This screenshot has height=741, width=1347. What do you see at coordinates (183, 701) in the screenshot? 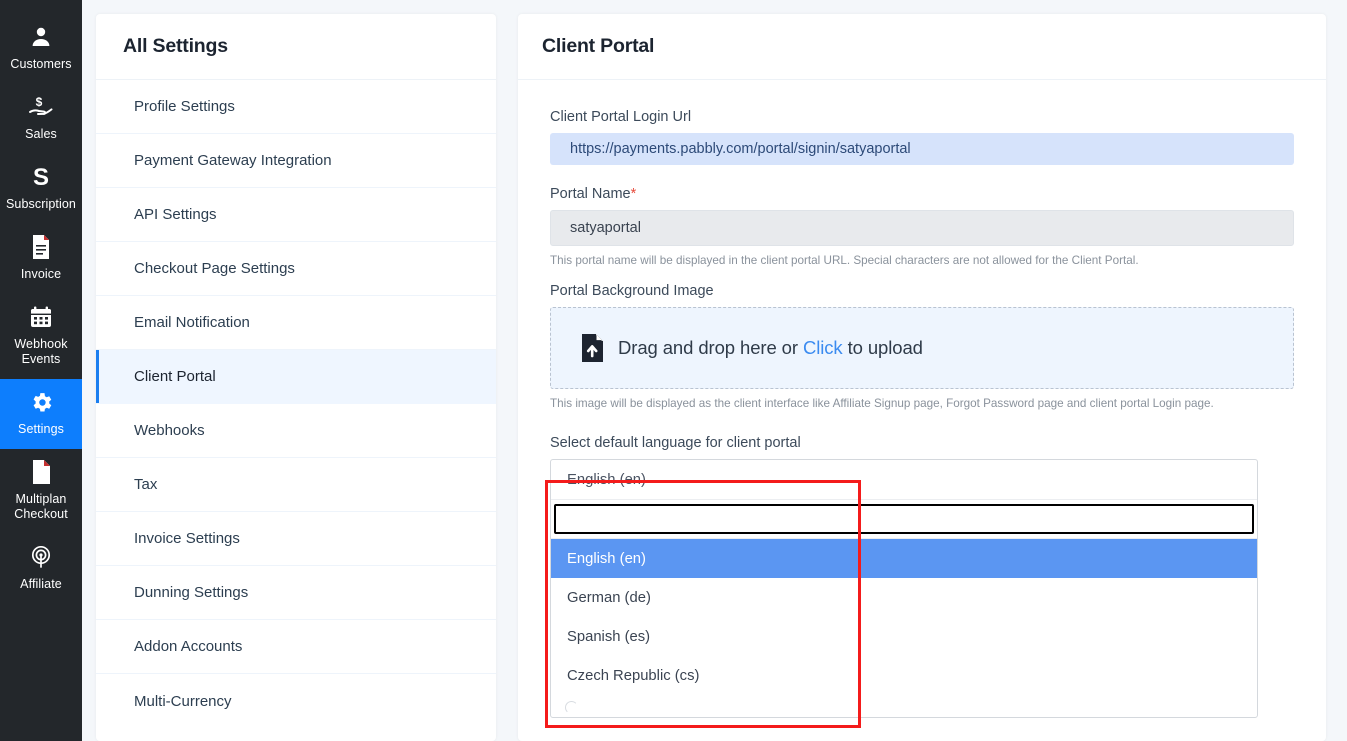
I see `settings-item-label: Multi-Currency` at bounding box center [183, 701].